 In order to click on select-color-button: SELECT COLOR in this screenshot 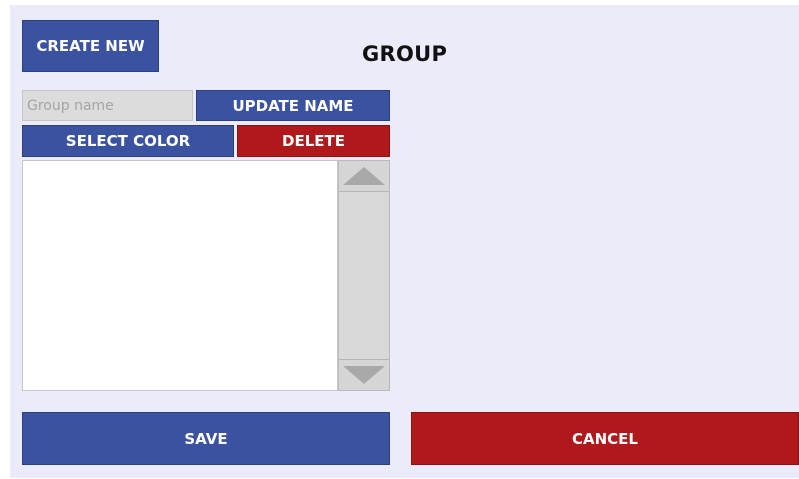, I will do `click(128, 141)`.